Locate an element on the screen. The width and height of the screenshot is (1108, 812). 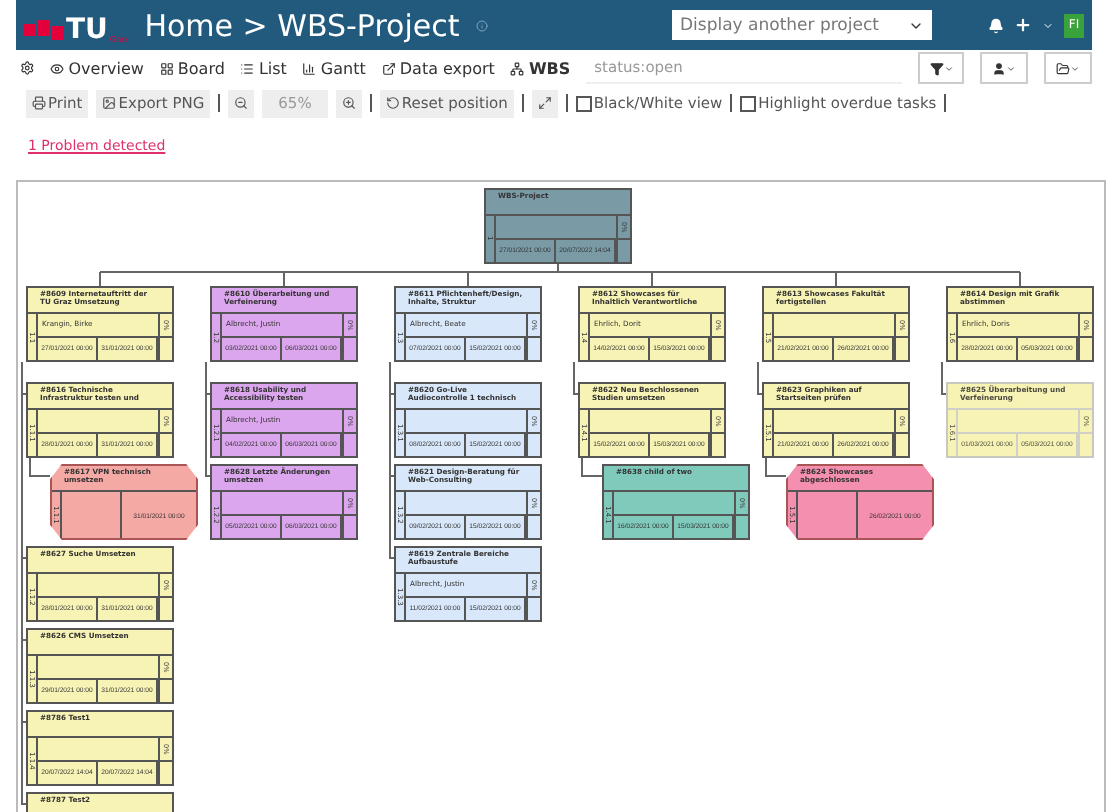
fullscreen-button is located at coordinates (544, 103).